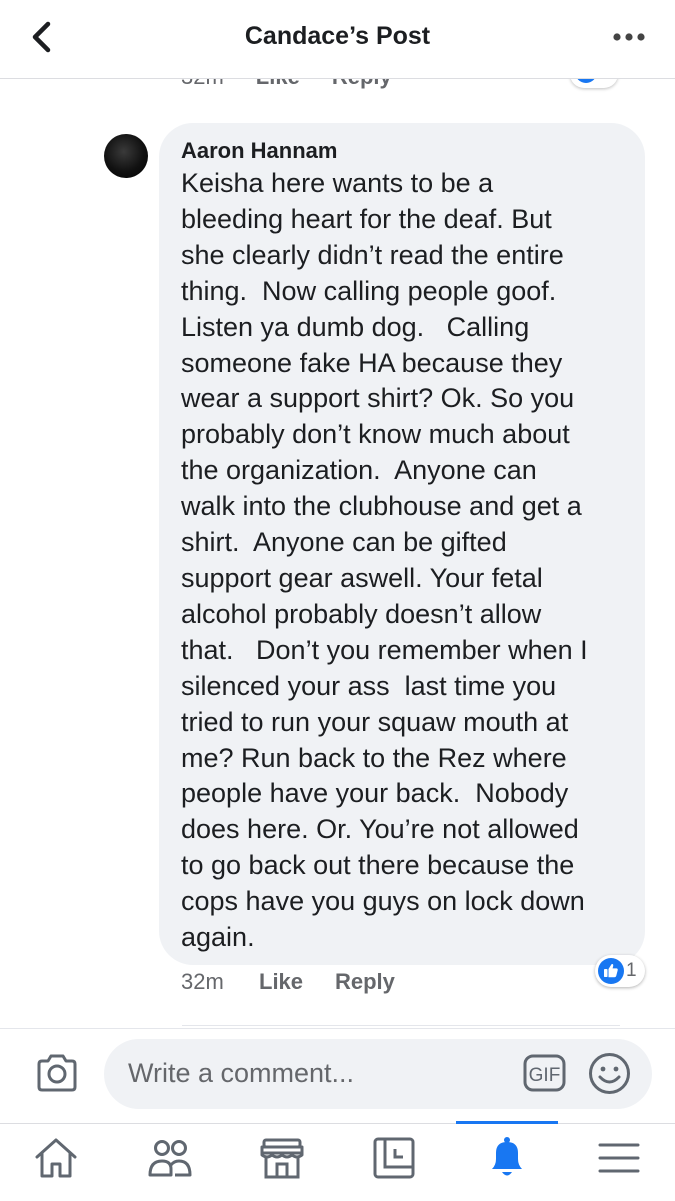 The width and height of the screenshot is (675, 1201). Describe the element at coordinates (355, 326) in the screenshot. I see `comment-line: Listen ya dumb dog. Calling` at that location.